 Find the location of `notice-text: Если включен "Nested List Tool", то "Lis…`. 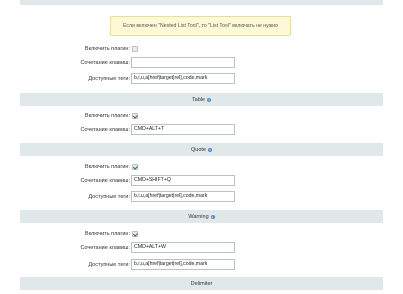

notice-text: Если включен "Nested List Tool", то "Lis… is located at coordinates (200, 26).